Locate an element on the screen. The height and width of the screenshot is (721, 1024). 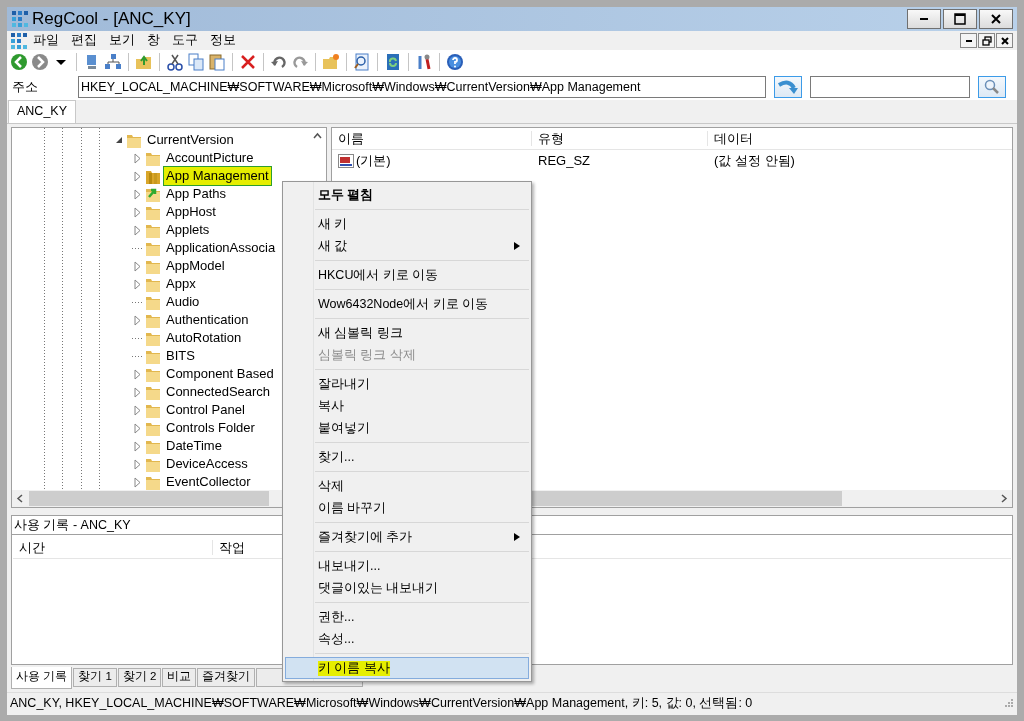
menu-item: 모두 펼침 is located at coordinates (407, 195).